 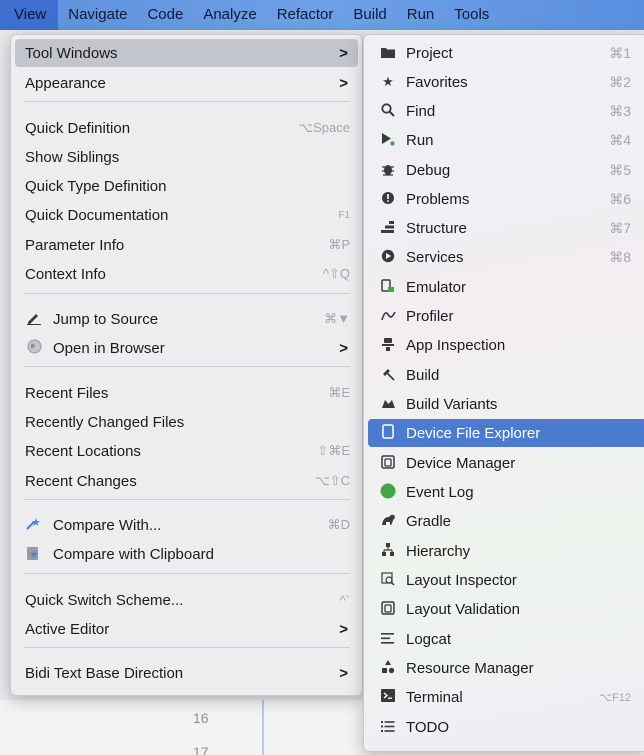 I want to click on shortcut-label: ⌘5, so click(x=620, y=169).